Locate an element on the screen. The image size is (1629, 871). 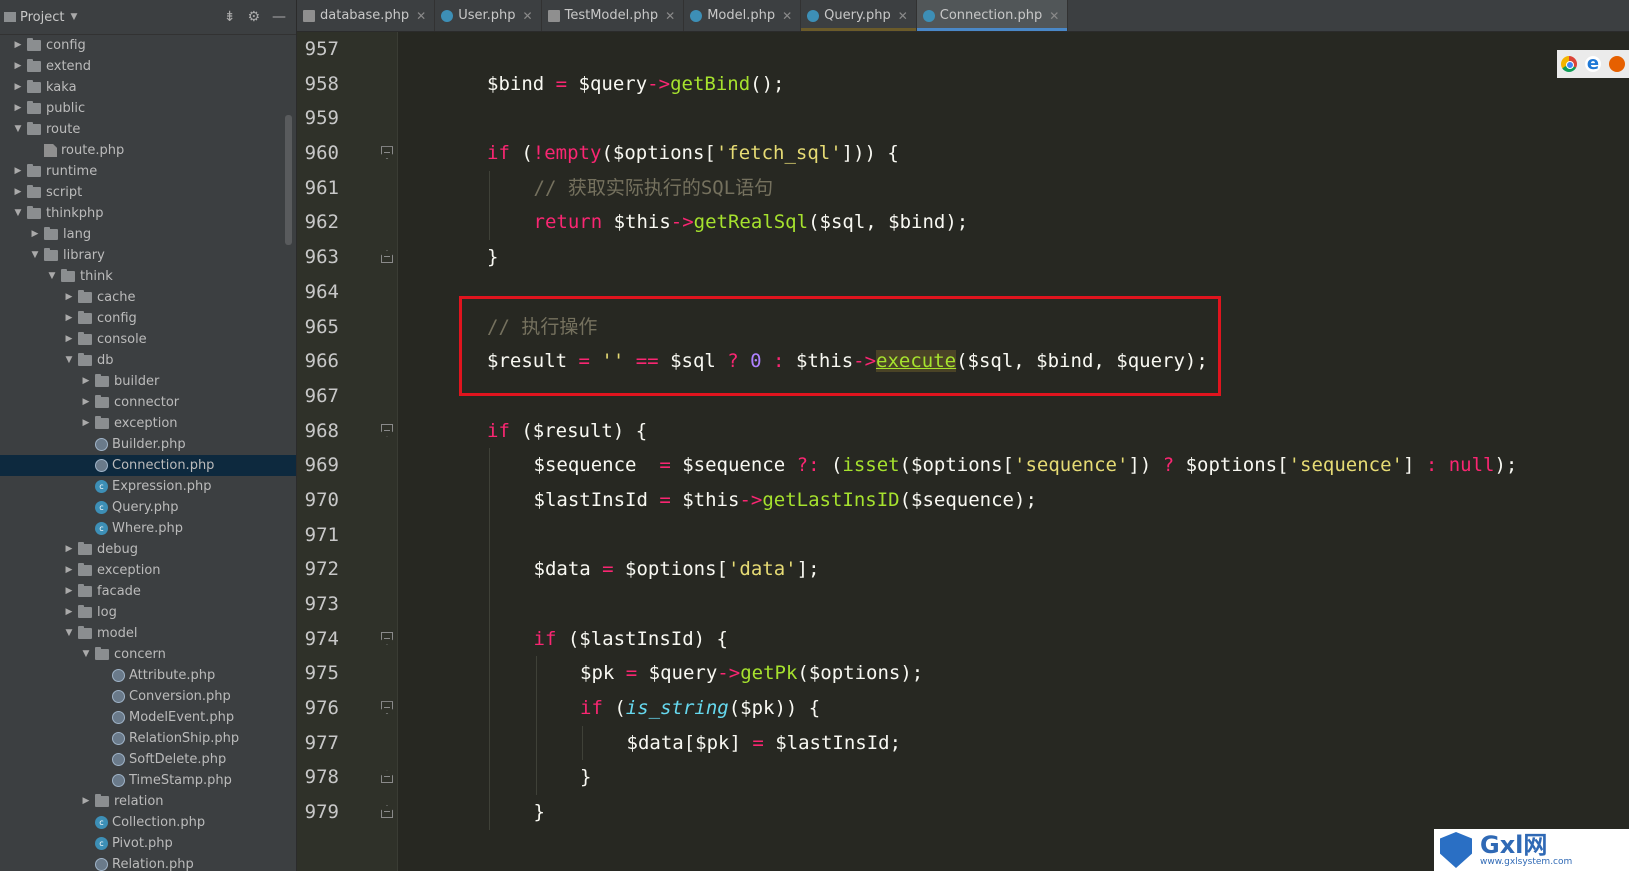
tree-item: Attribute.php is located at coordinates (148, 675).